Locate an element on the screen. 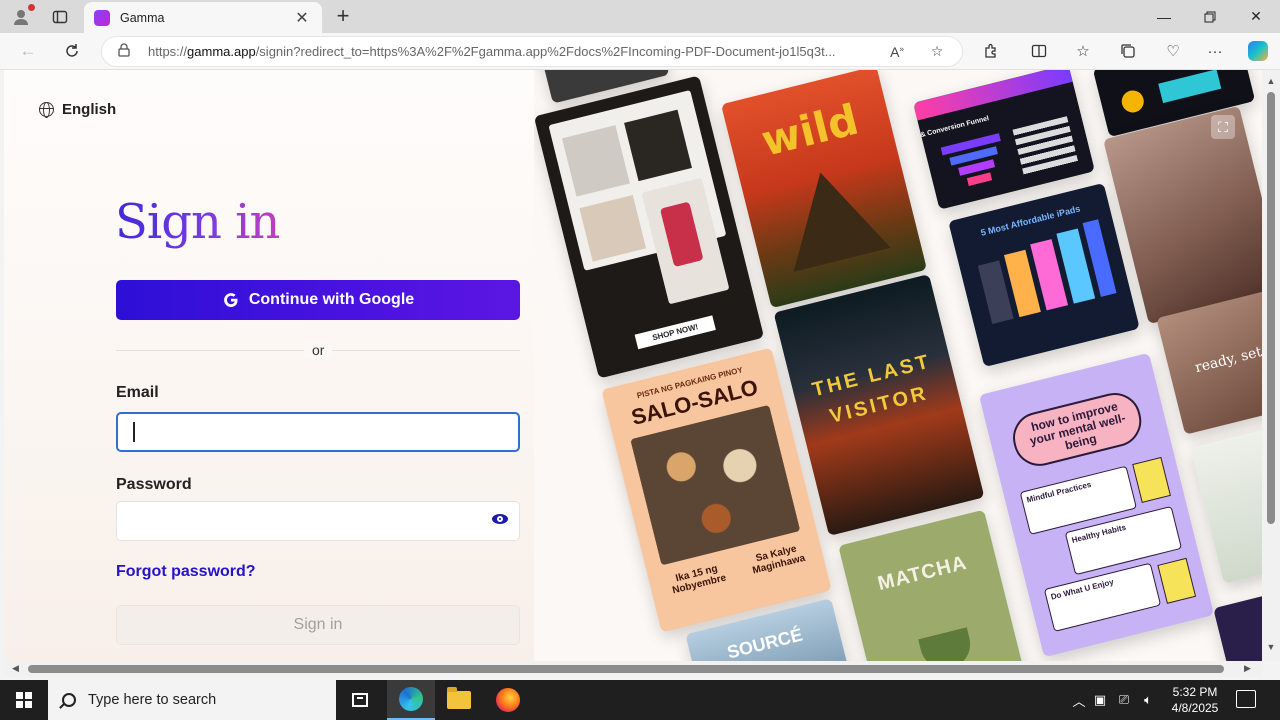 Image resolution: width=1280 pixels, height=720 pixels. close-window-button: ✕ is located at coordinates (1256, 16).